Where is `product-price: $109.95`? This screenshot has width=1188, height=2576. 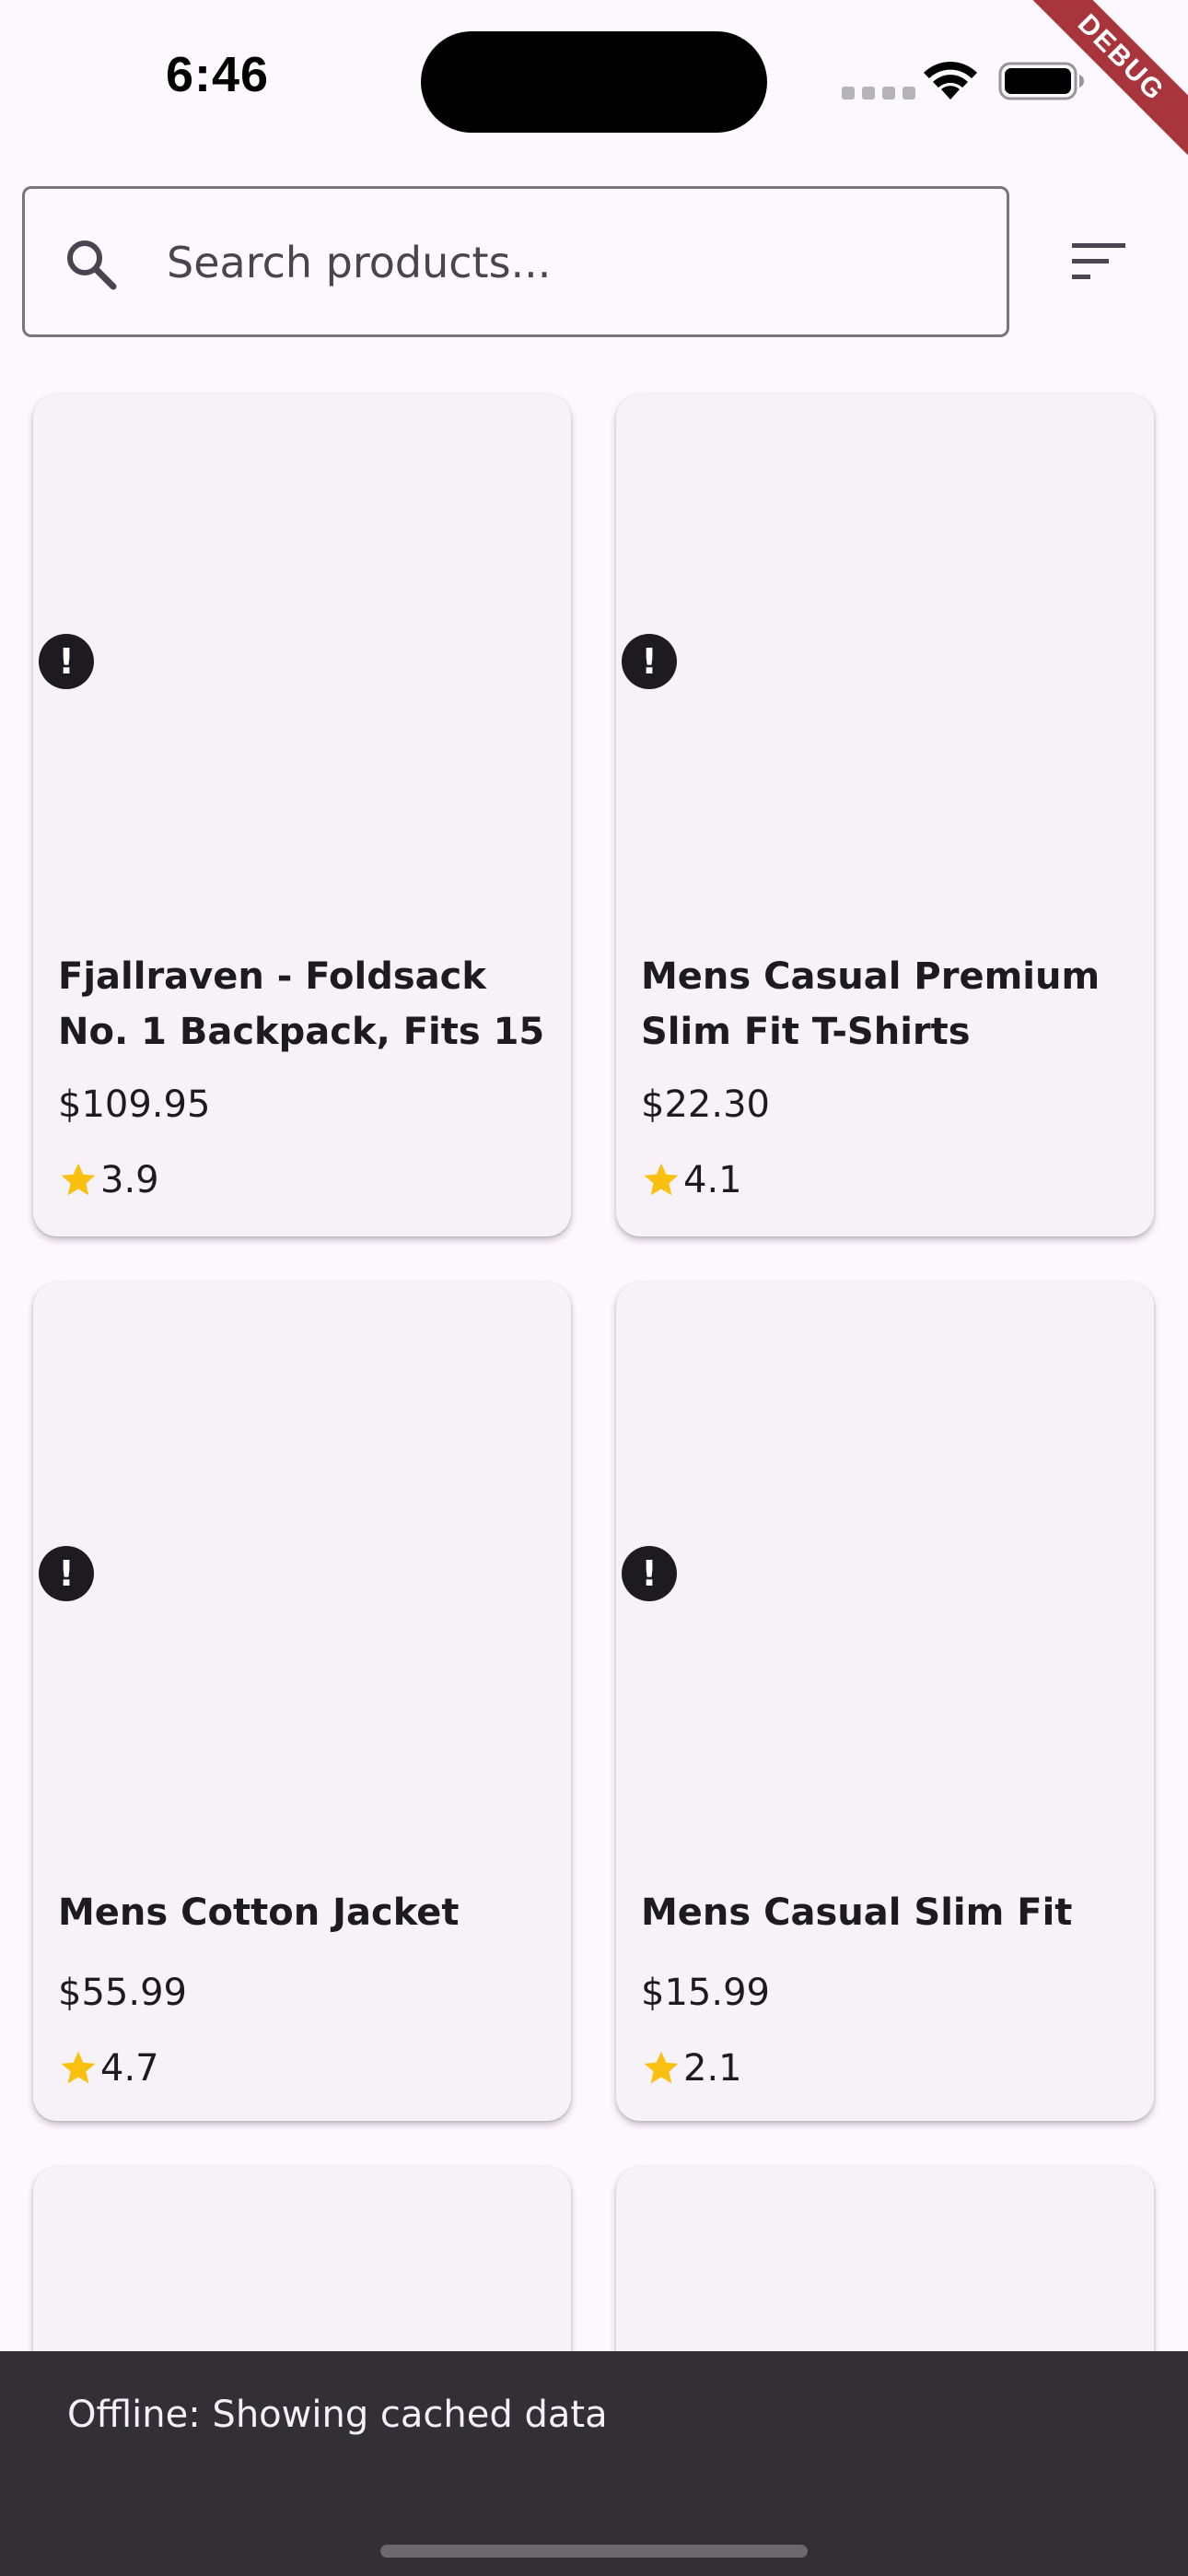 product-price: $109.95 is located at coordinates (134, 1104).